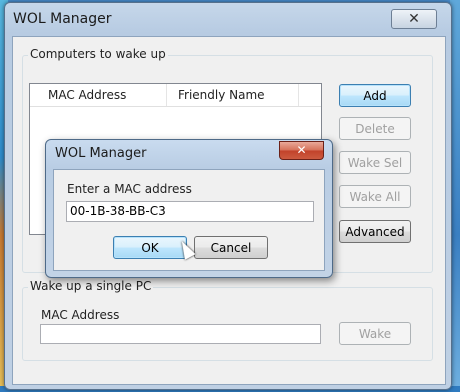  What do you see at coordinates (180, 334) in the screenshot?
I see `single-mac-input` at bounding box center [180, 334].